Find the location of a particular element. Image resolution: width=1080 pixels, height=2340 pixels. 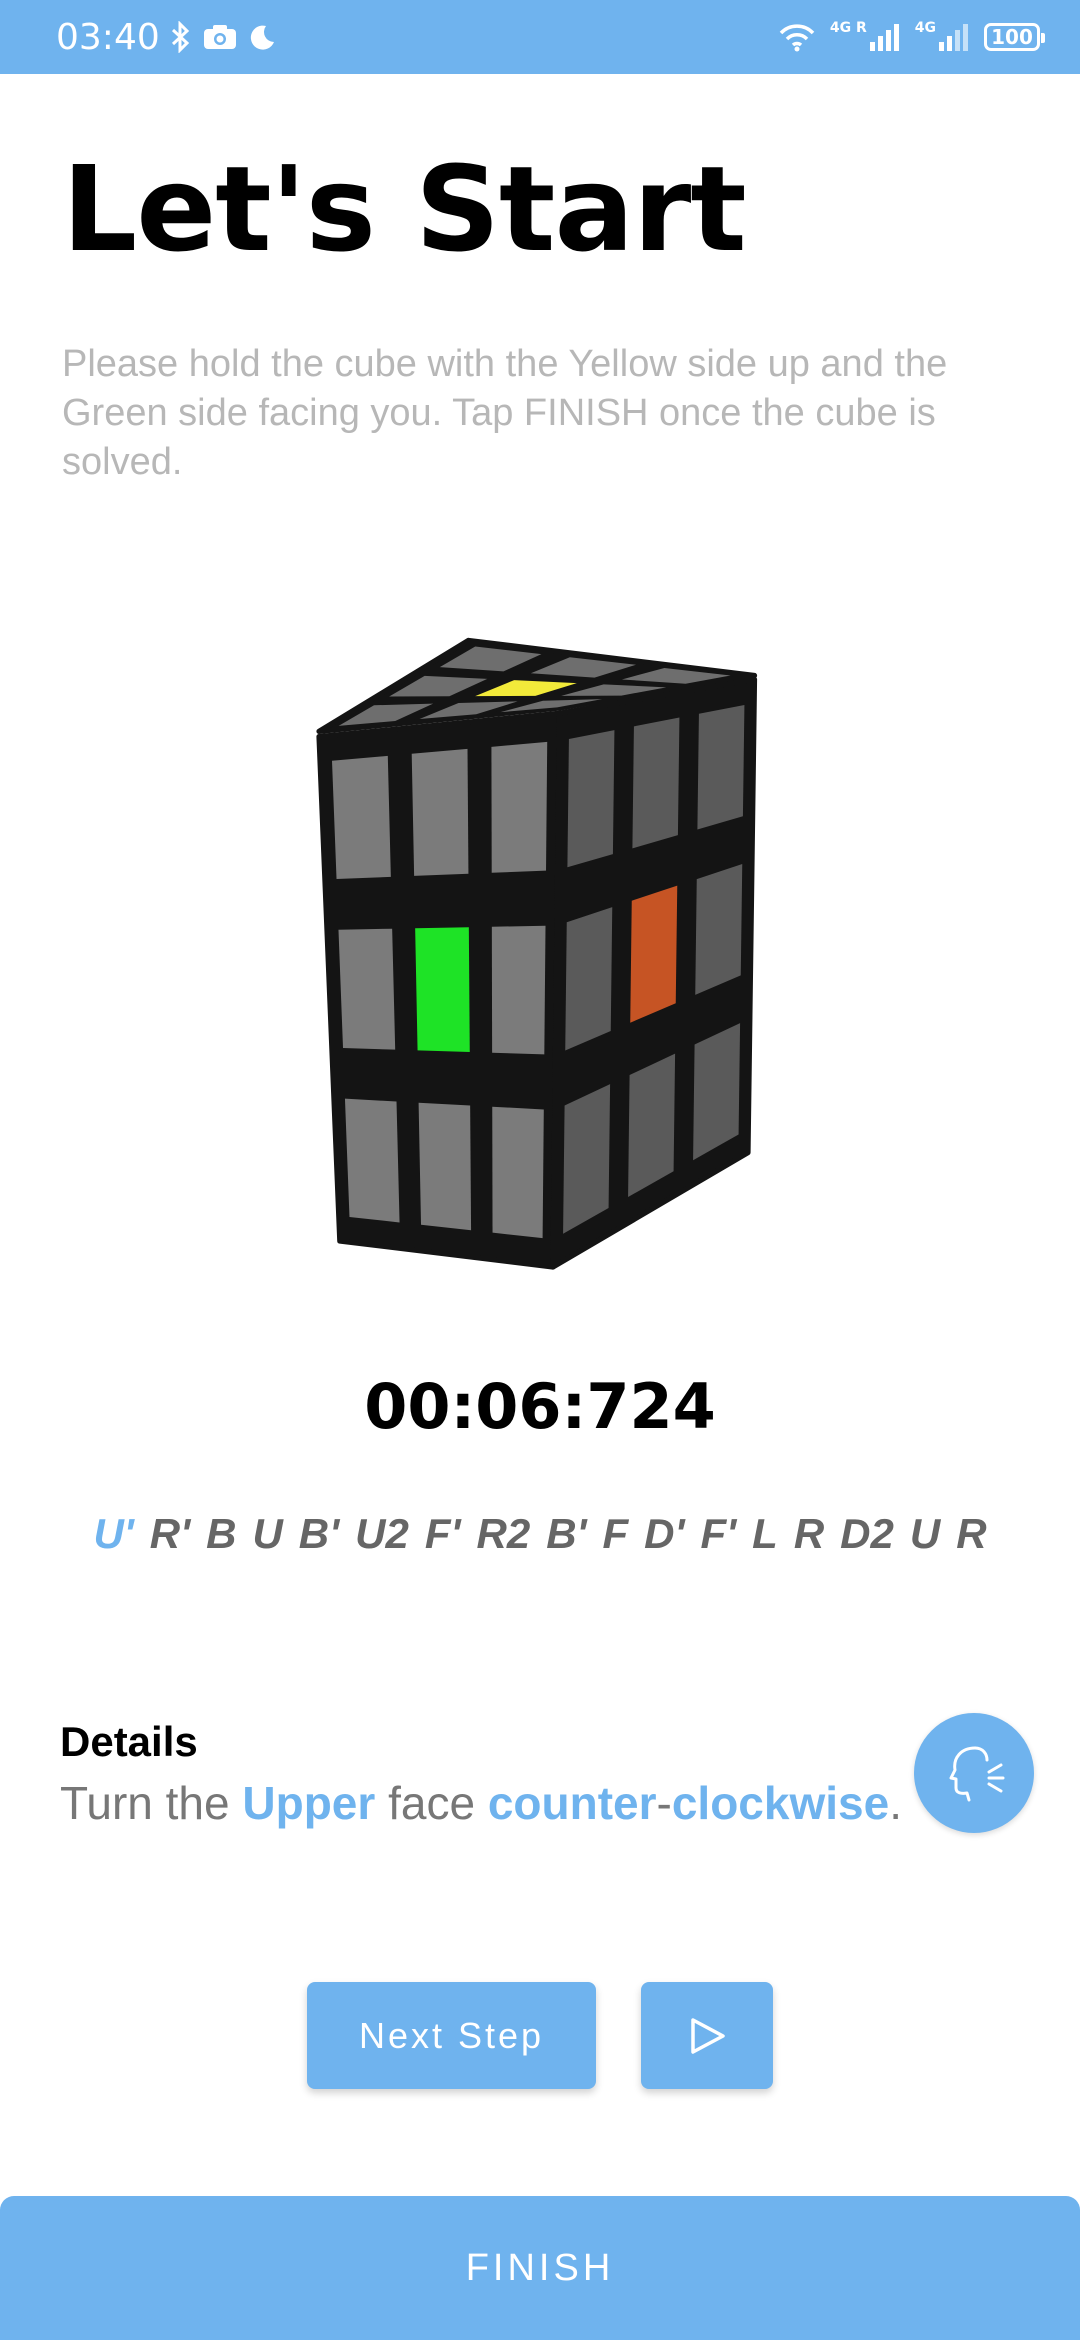

battery-indicator: 100 is located at coordinates (1014, 37).